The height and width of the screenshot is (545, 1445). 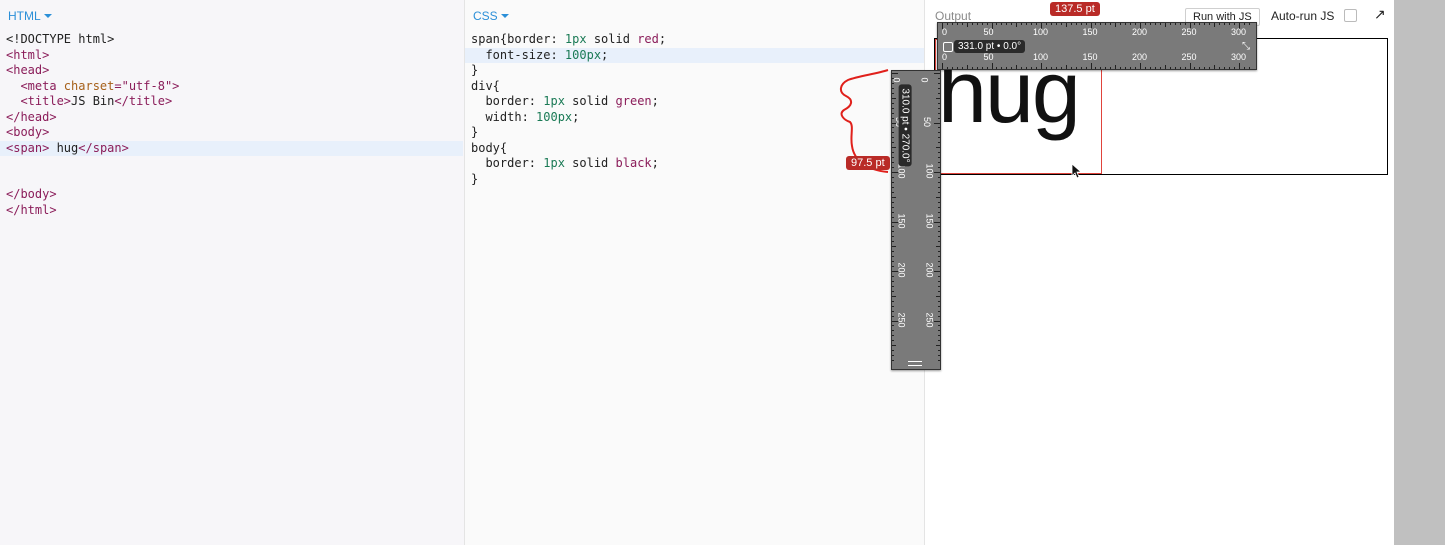 I want to click on code-token: }, so click(x=475, y=178).